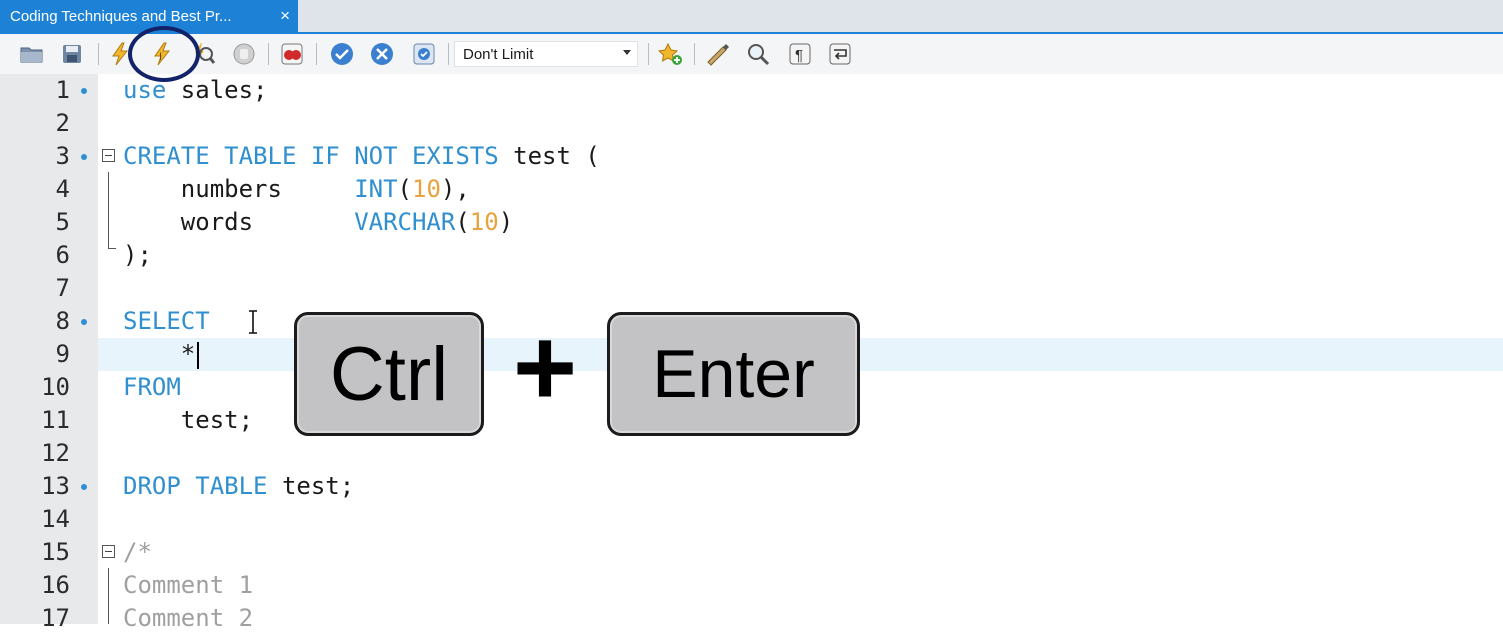 This screenshot has height=635, width=1503. What do you see at coordinates (164, 54) in the screenshot?
I see `annotation-circle` at bounding box center [164, 54].